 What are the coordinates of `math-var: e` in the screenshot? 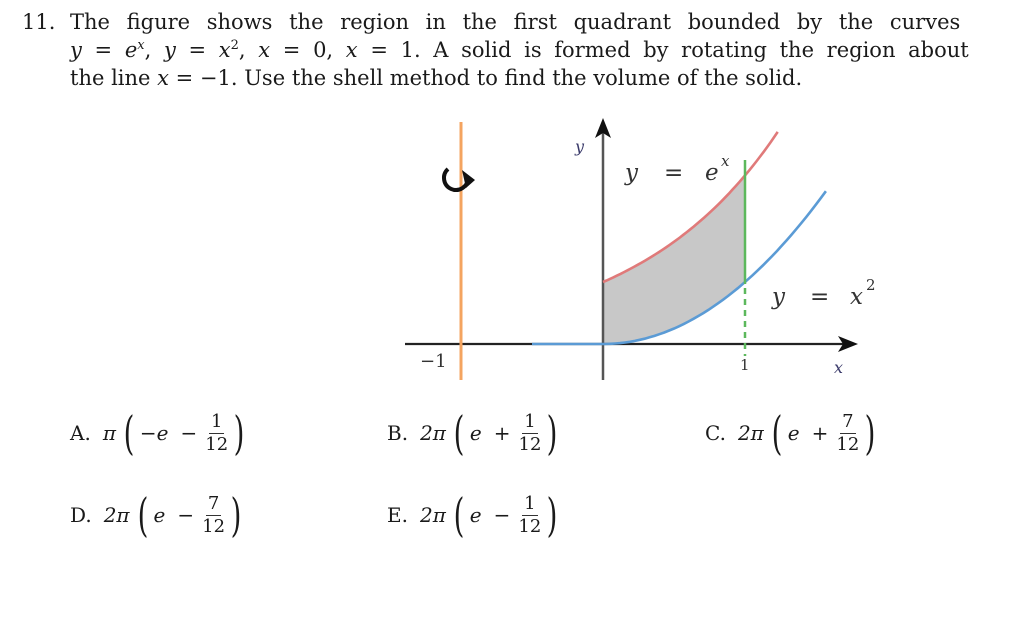 It's located at (712, 173).